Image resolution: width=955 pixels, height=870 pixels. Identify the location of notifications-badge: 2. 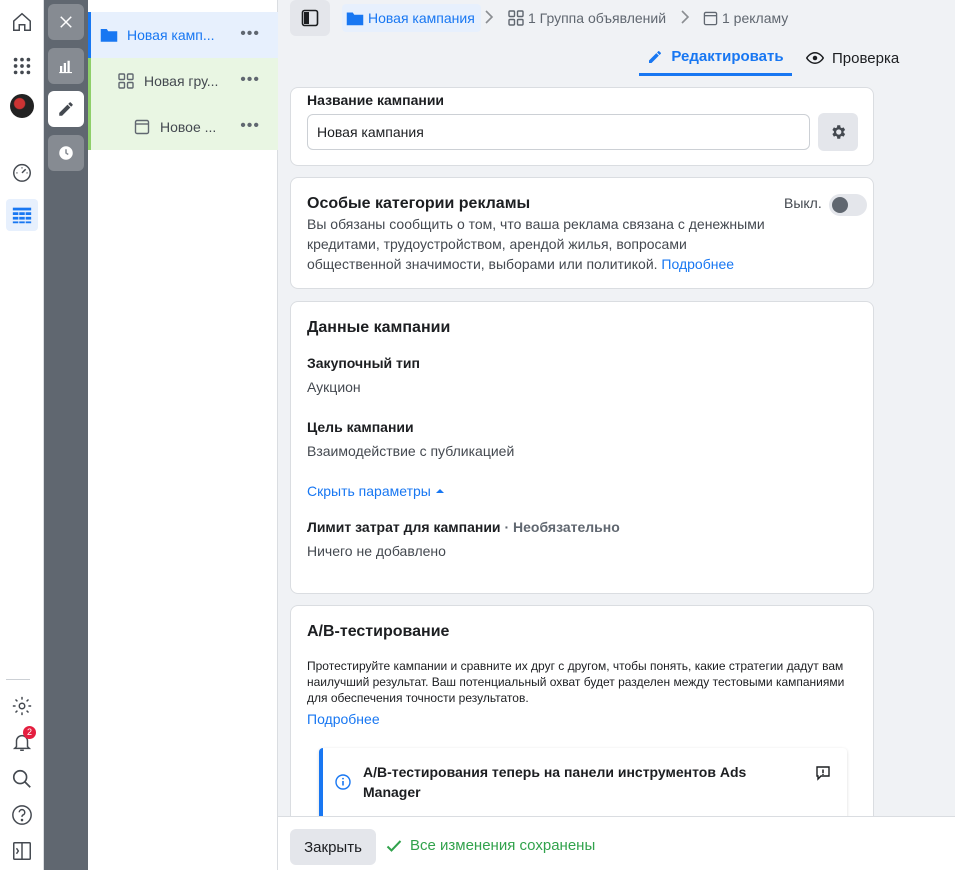
(29, 732).